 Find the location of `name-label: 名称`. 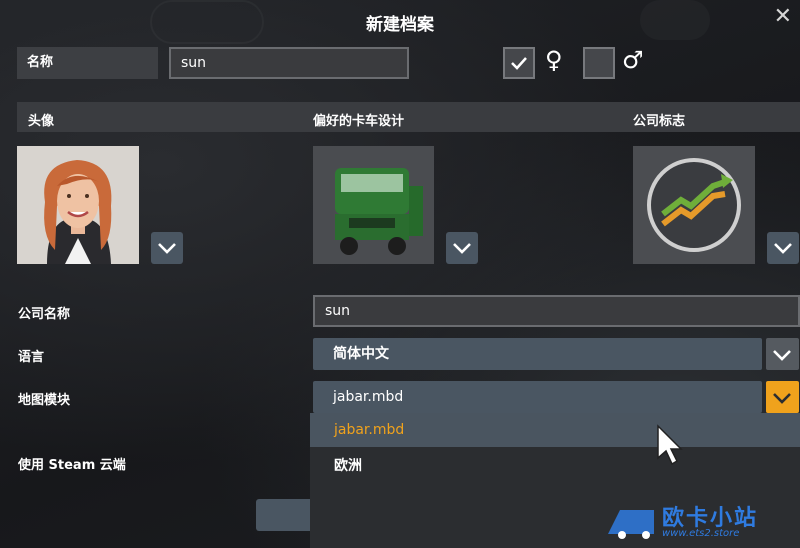

name-label: 名称 is located at coordinates (87, 63).